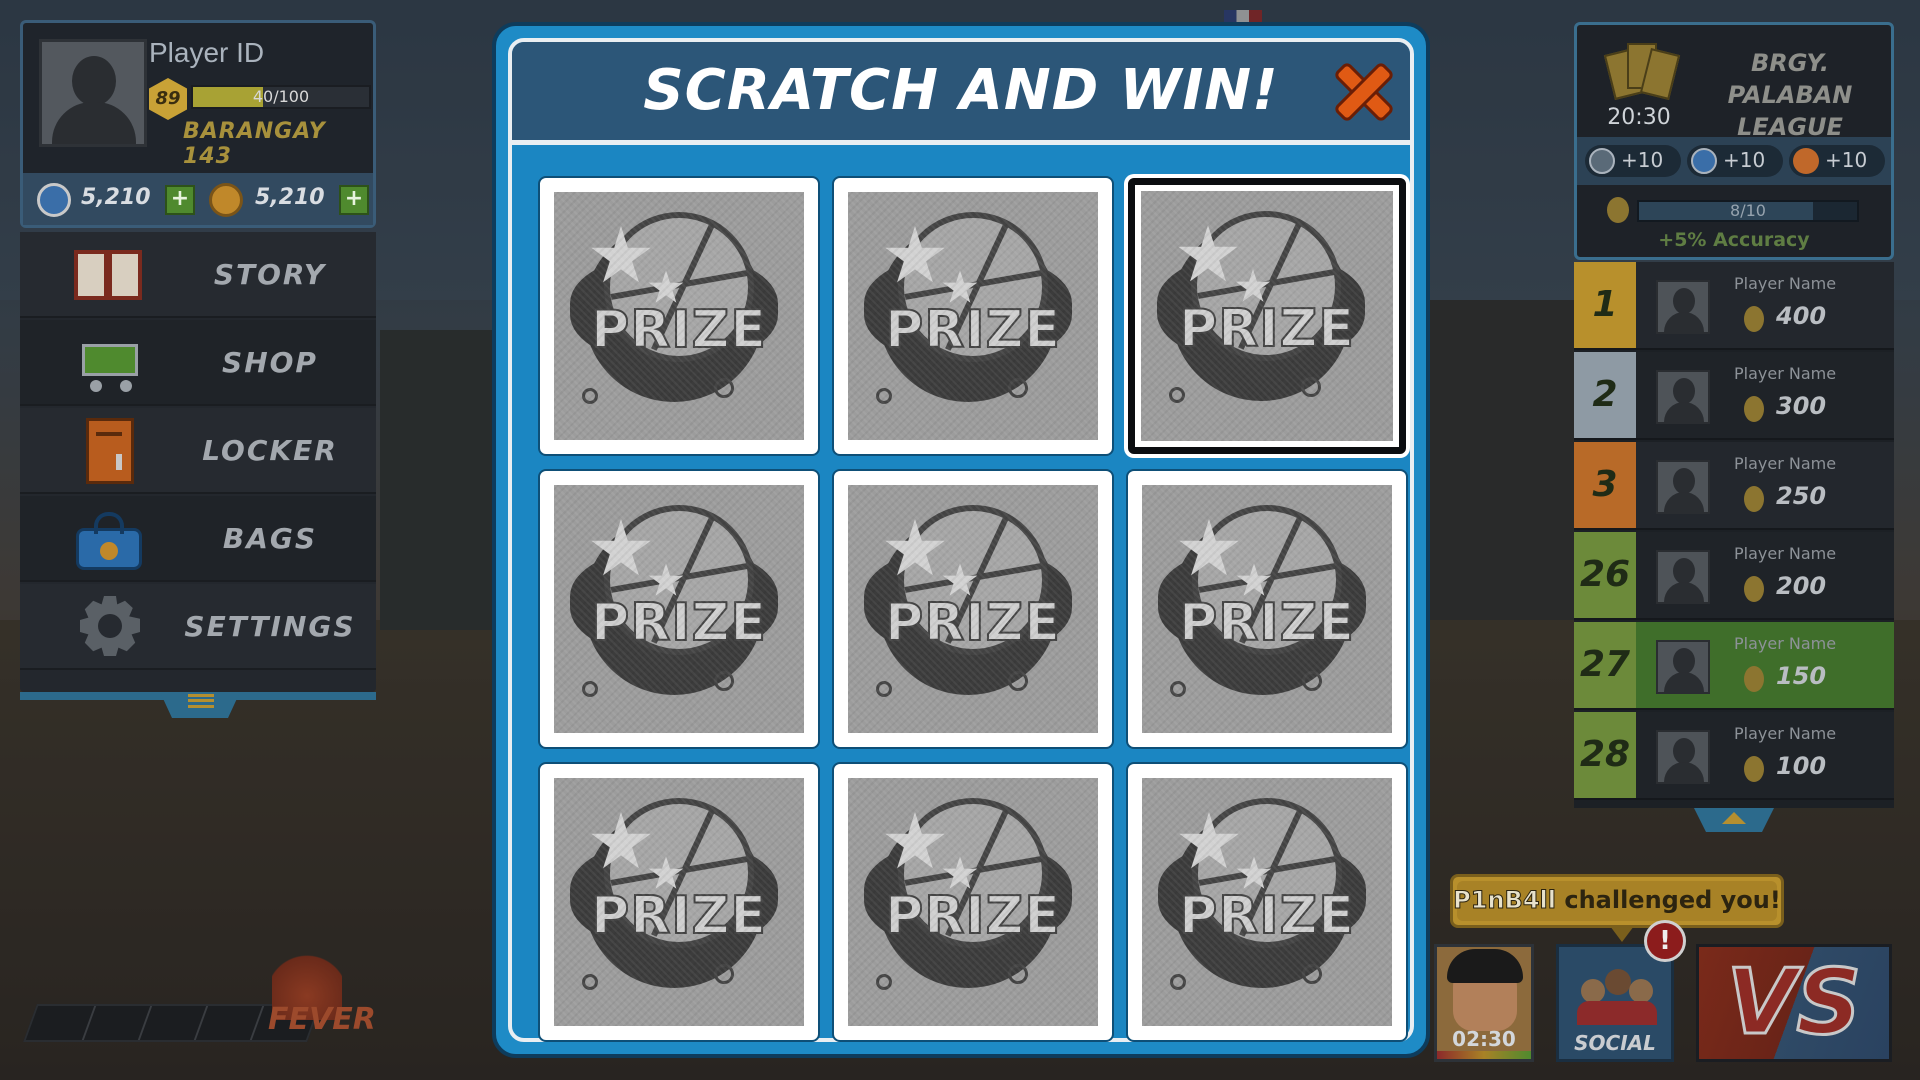  What do you see at coordinates (1734, 306) in the screenshot?
I see `leaderboard-row: 1 Player Name 400` at bounding box center [1734, 306].